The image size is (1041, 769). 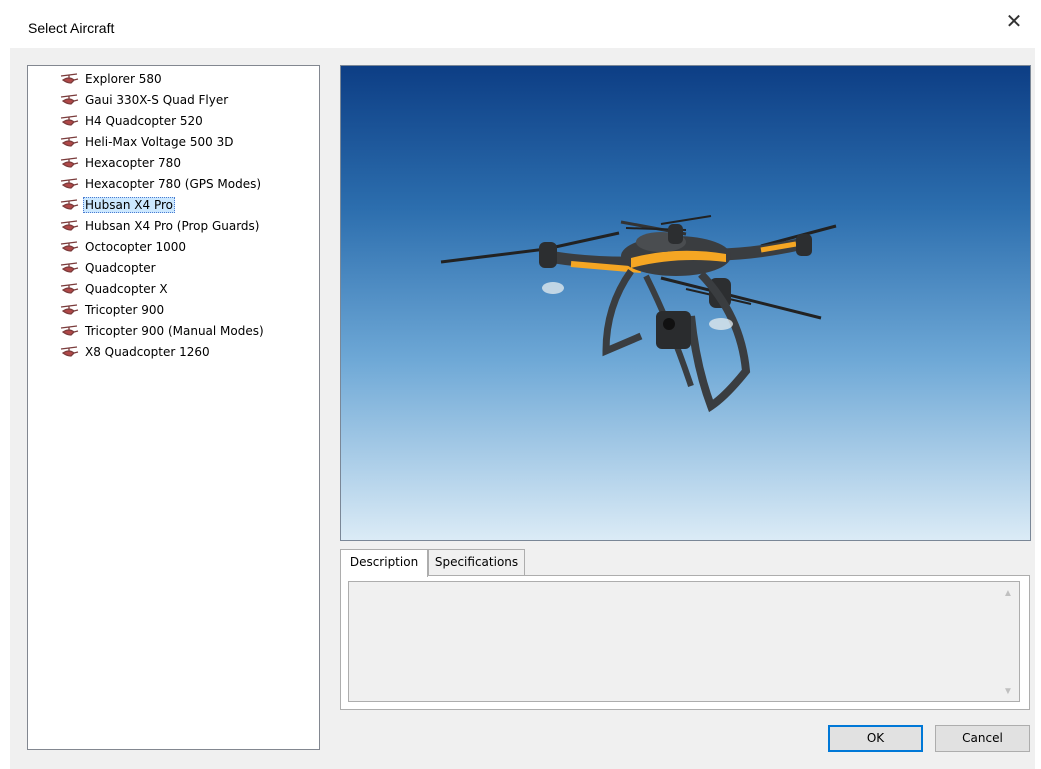 I want to click on tree-item-label: Gaui 330X-S Quad Flyer, so click(x=157, y=100).